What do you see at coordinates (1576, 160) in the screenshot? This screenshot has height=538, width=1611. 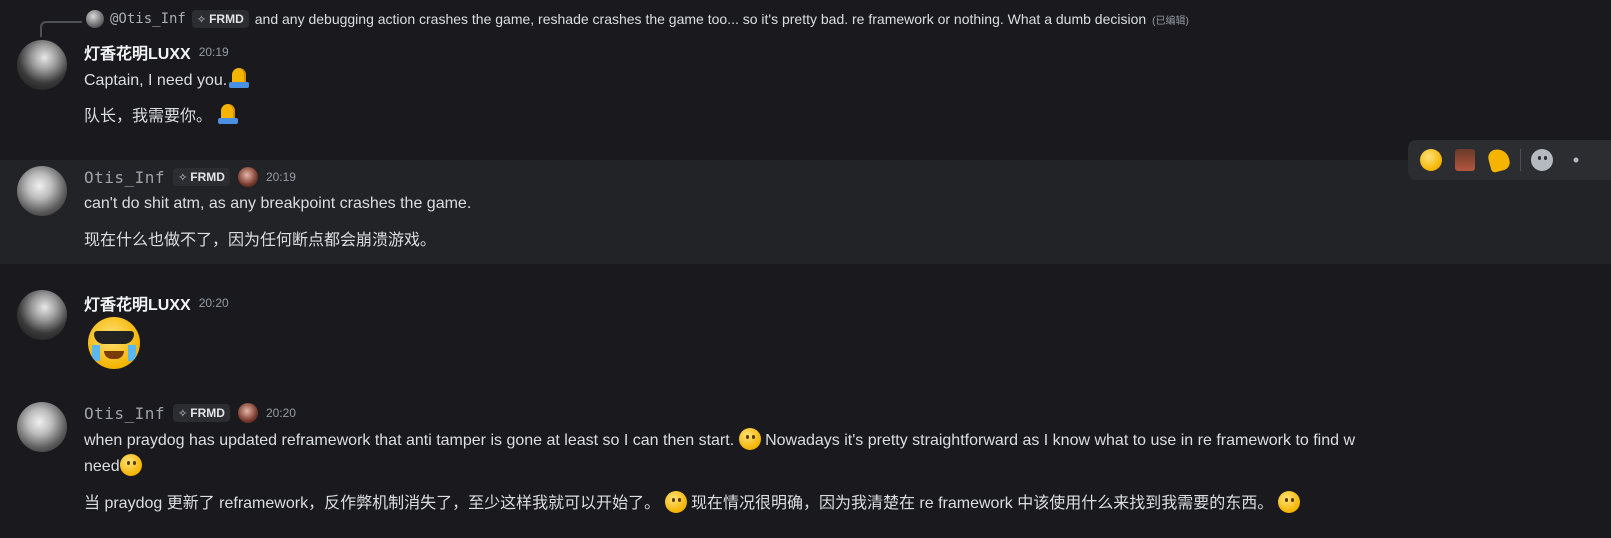 I see `more-icon: •` at bounding box center [1576, 160].